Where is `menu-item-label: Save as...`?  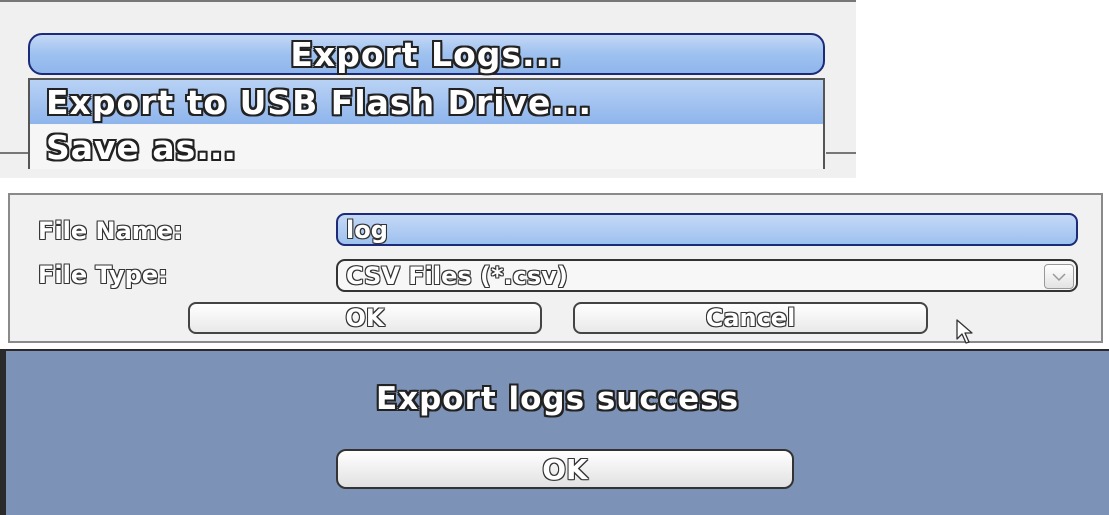 menu-item-label: Save as... is located at coordinates (141, 147).